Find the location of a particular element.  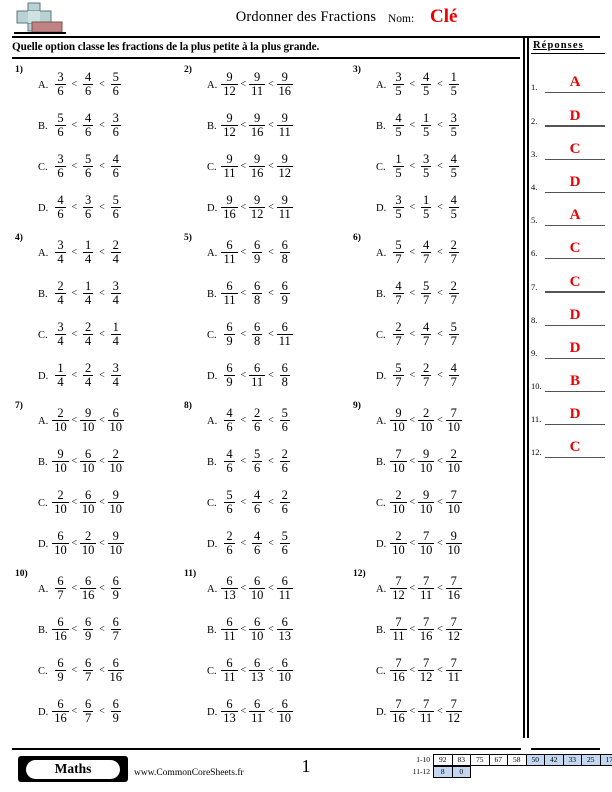

choice-option: B. 6 11 <6 10 <6 13 is located at coordinates (278, 629).